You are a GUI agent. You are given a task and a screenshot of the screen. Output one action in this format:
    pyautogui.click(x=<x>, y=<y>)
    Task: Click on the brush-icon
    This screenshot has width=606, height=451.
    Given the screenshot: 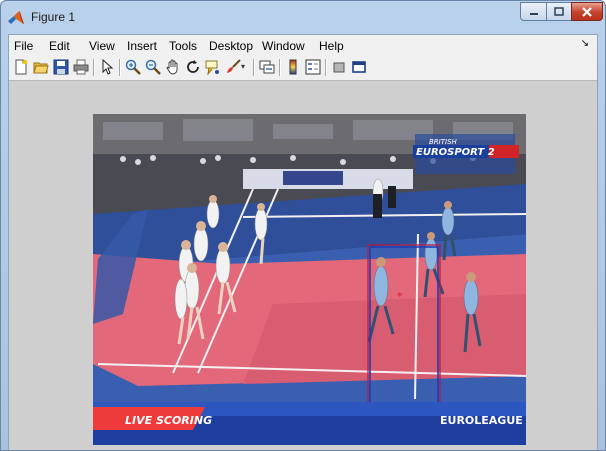 What is the action you would take?
    pyautogui.click(x=233, y=67)
    